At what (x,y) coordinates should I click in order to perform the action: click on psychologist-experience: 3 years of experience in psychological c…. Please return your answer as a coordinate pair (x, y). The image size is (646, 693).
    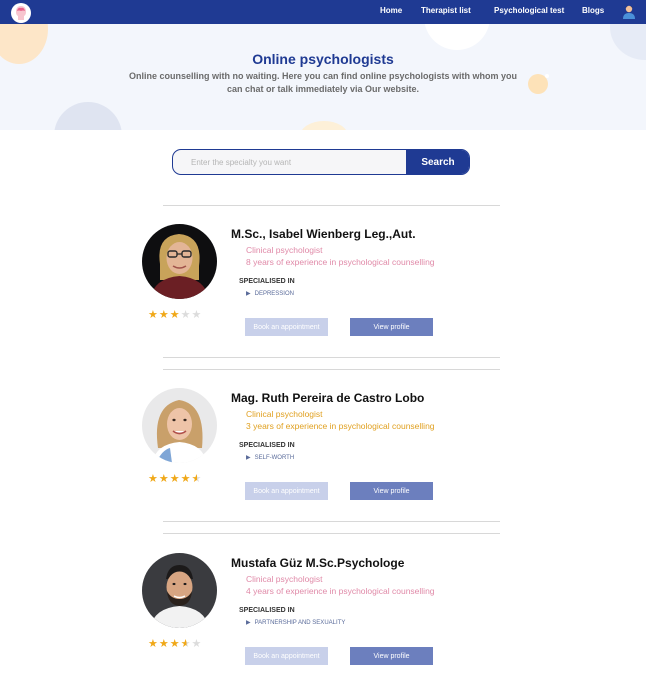
    Looking at the image, I should click on (340, 426).